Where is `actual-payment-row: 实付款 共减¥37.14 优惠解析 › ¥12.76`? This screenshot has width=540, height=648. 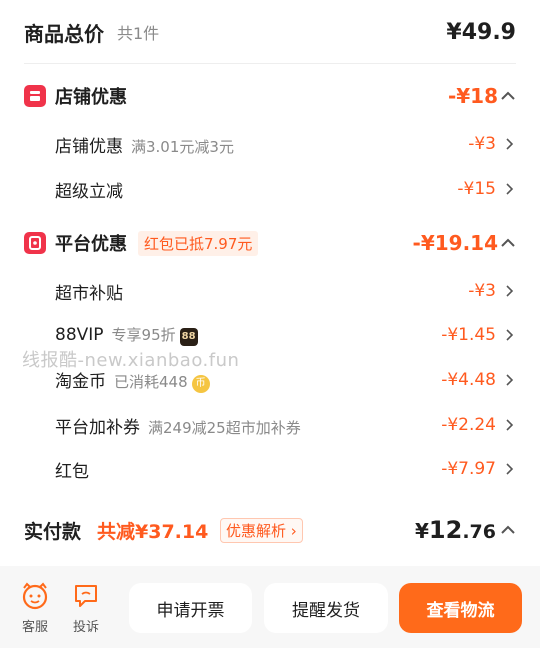
actual-payment-row: 实付款 共减¥37.14 优惠解析 › ¥12.76 is located at coordinates (270, 530).